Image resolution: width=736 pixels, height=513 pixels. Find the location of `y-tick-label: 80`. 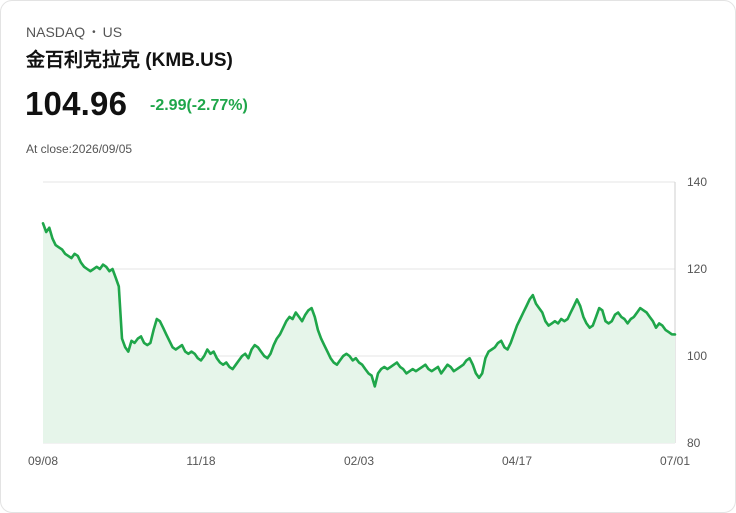

y-tick-label: 80 is located at coordinates (694, 443).